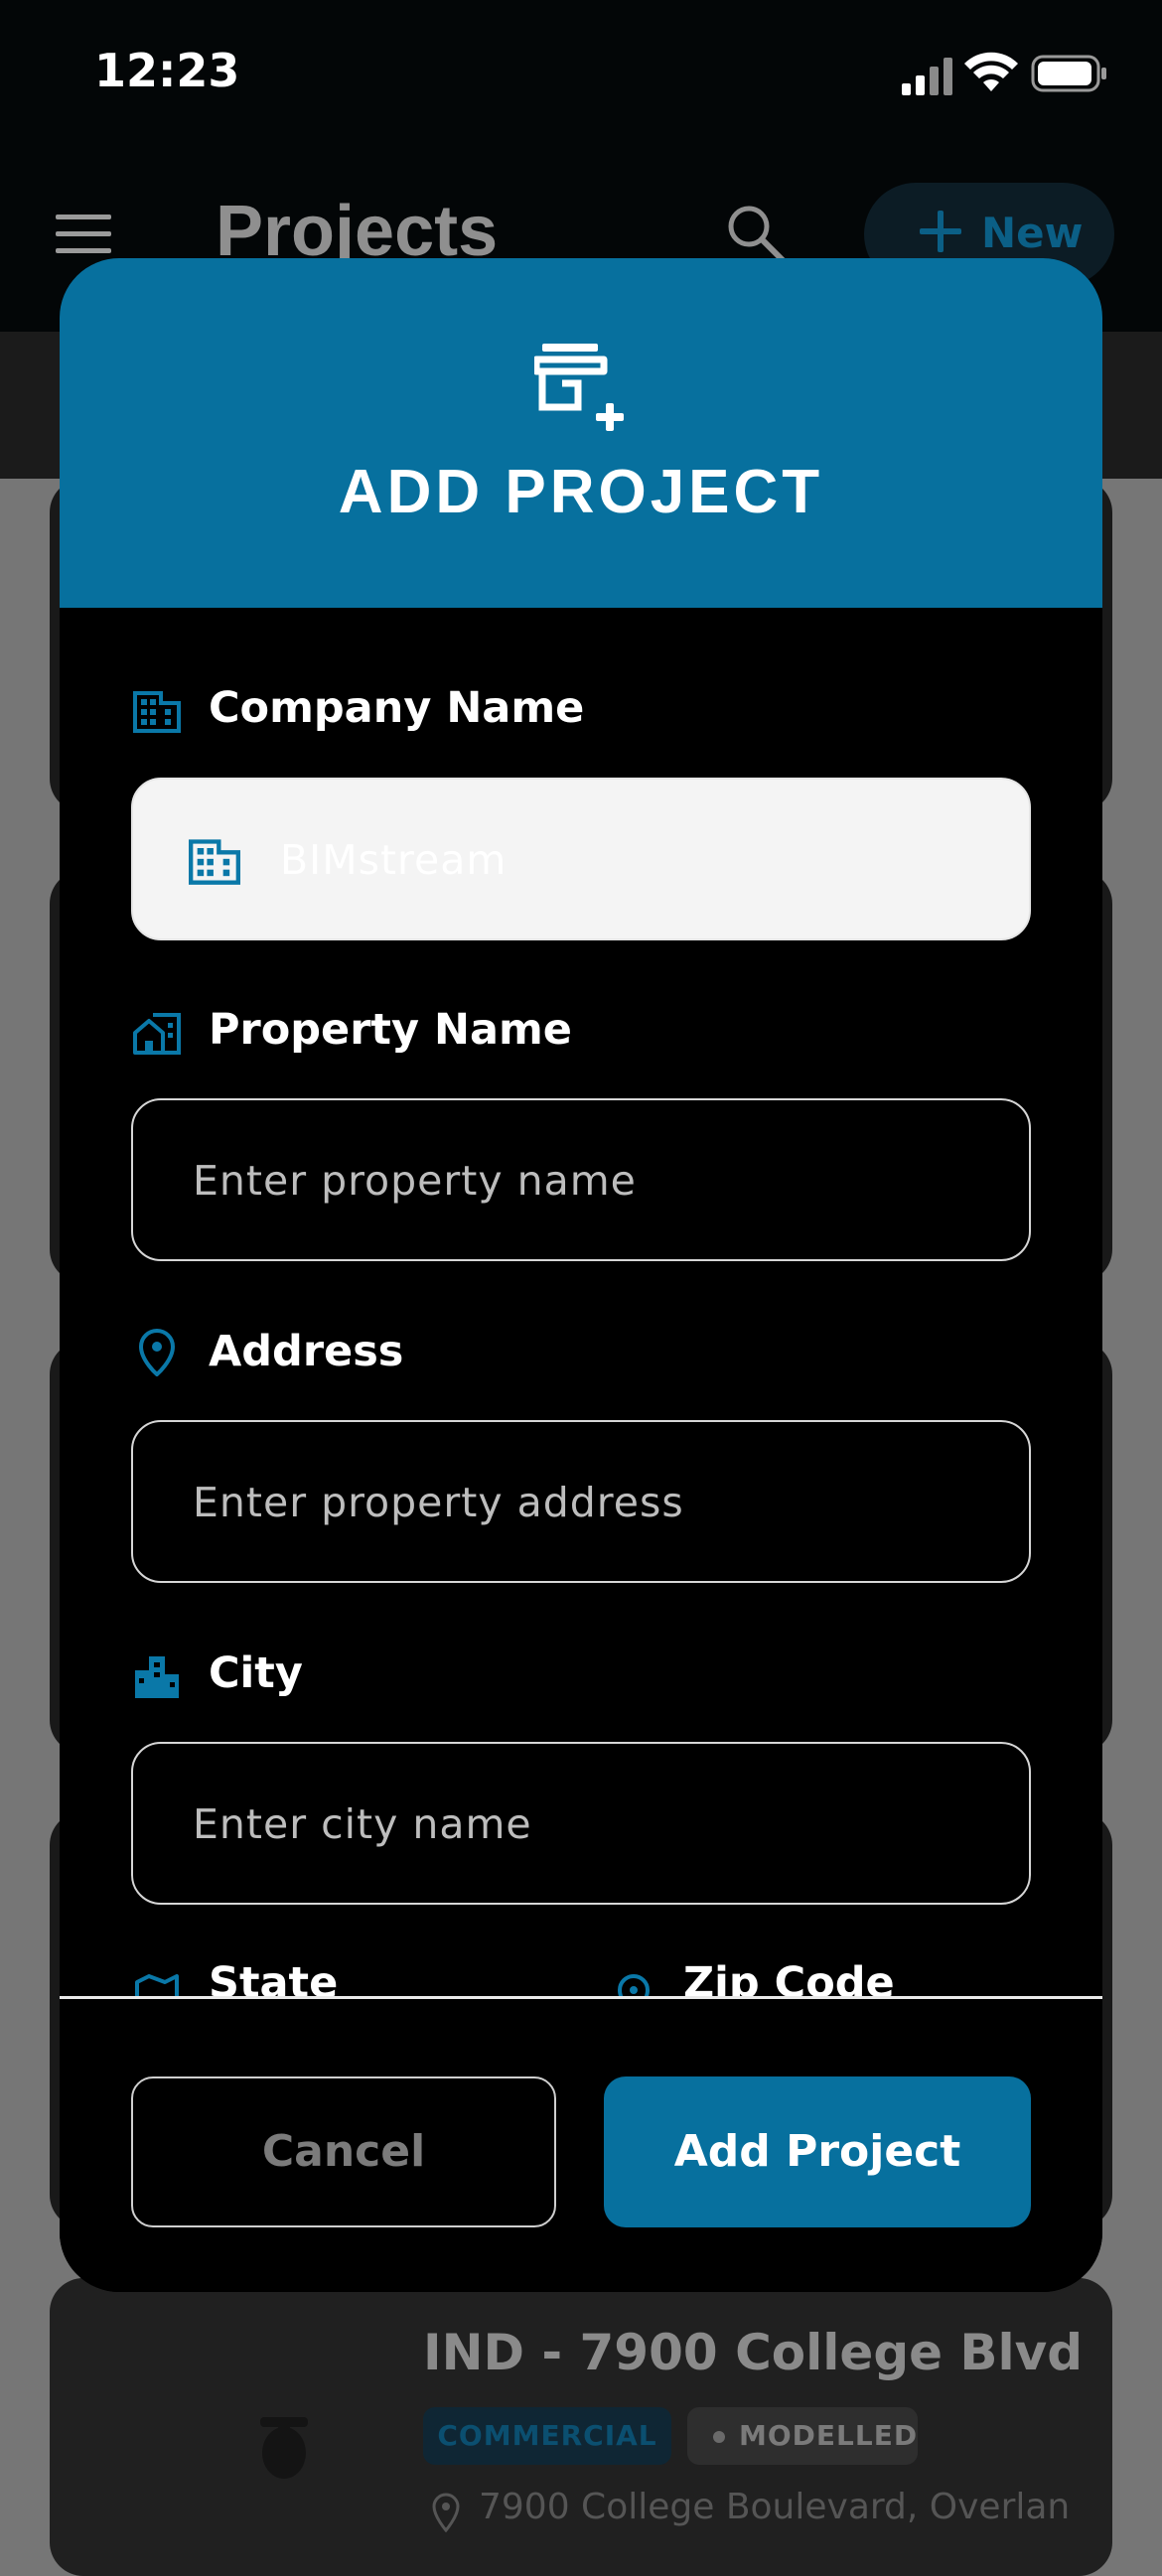  Describe the element at coordinates (390, 1030) in the screenshot. I see `property-name-label: Property Name` at that location.